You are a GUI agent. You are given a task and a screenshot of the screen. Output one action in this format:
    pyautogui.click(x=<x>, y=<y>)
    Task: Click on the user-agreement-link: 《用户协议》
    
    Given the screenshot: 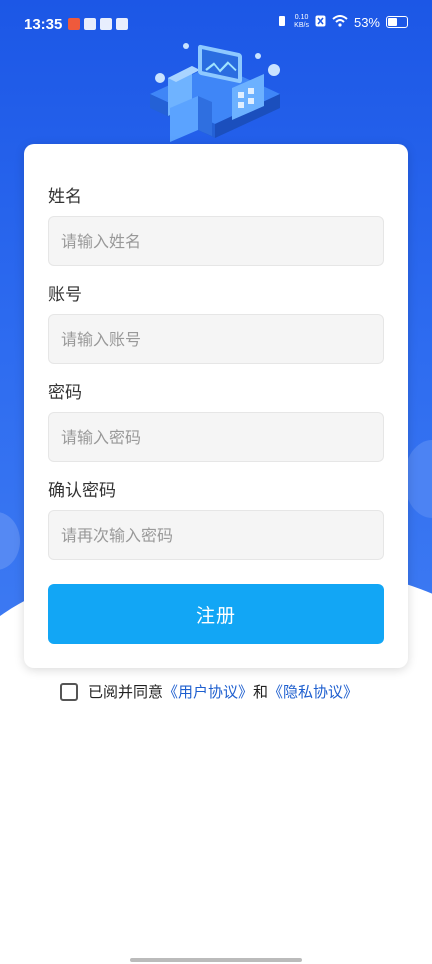 What is the action you would take?
    pyautogui.click(x=208, y=691)
    